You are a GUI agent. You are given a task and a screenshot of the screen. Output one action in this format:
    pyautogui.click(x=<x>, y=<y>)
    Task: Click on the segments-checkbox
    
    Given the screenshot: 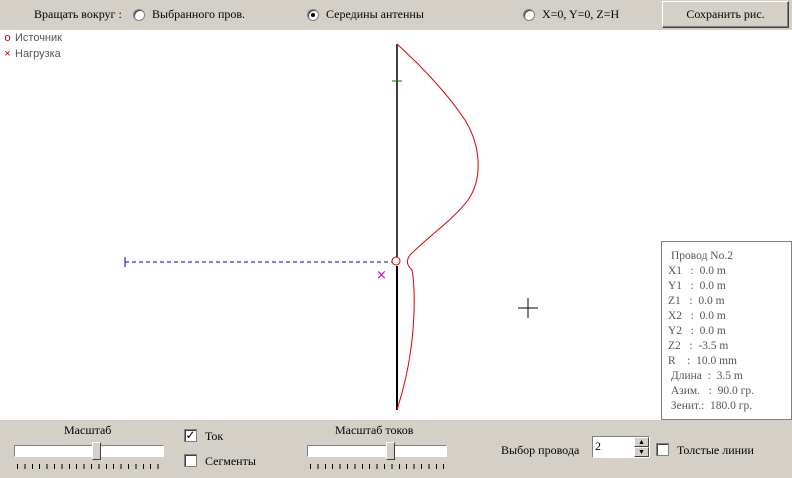 What is the action you would take?
    pyautogui.click(x=190, y=460)
    